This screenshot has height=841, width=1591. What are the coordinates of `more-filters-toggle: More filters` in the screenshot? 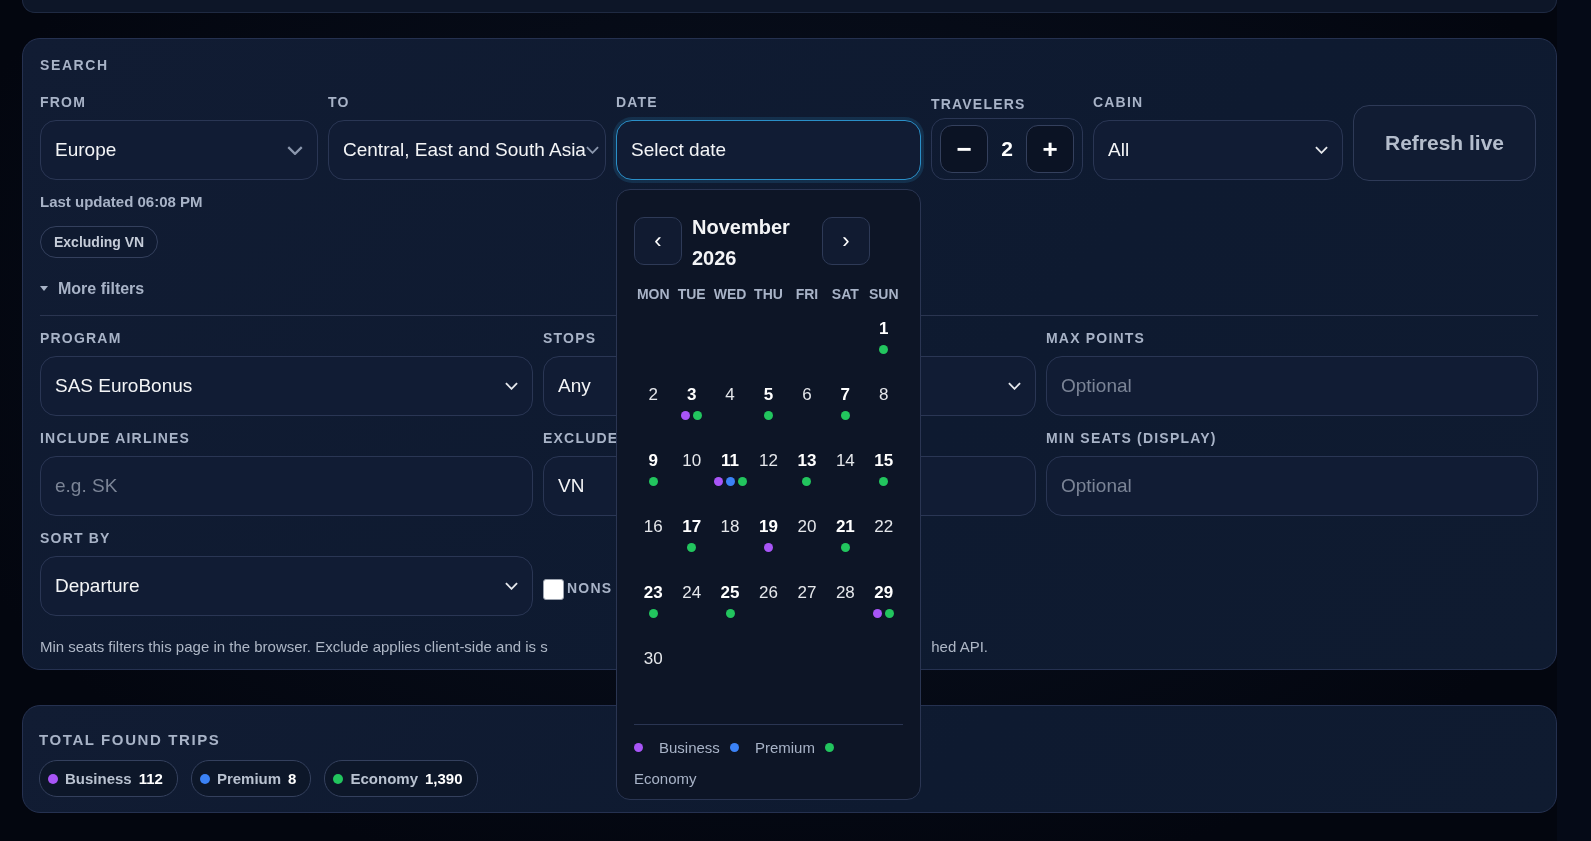 It's located at (92, 289).